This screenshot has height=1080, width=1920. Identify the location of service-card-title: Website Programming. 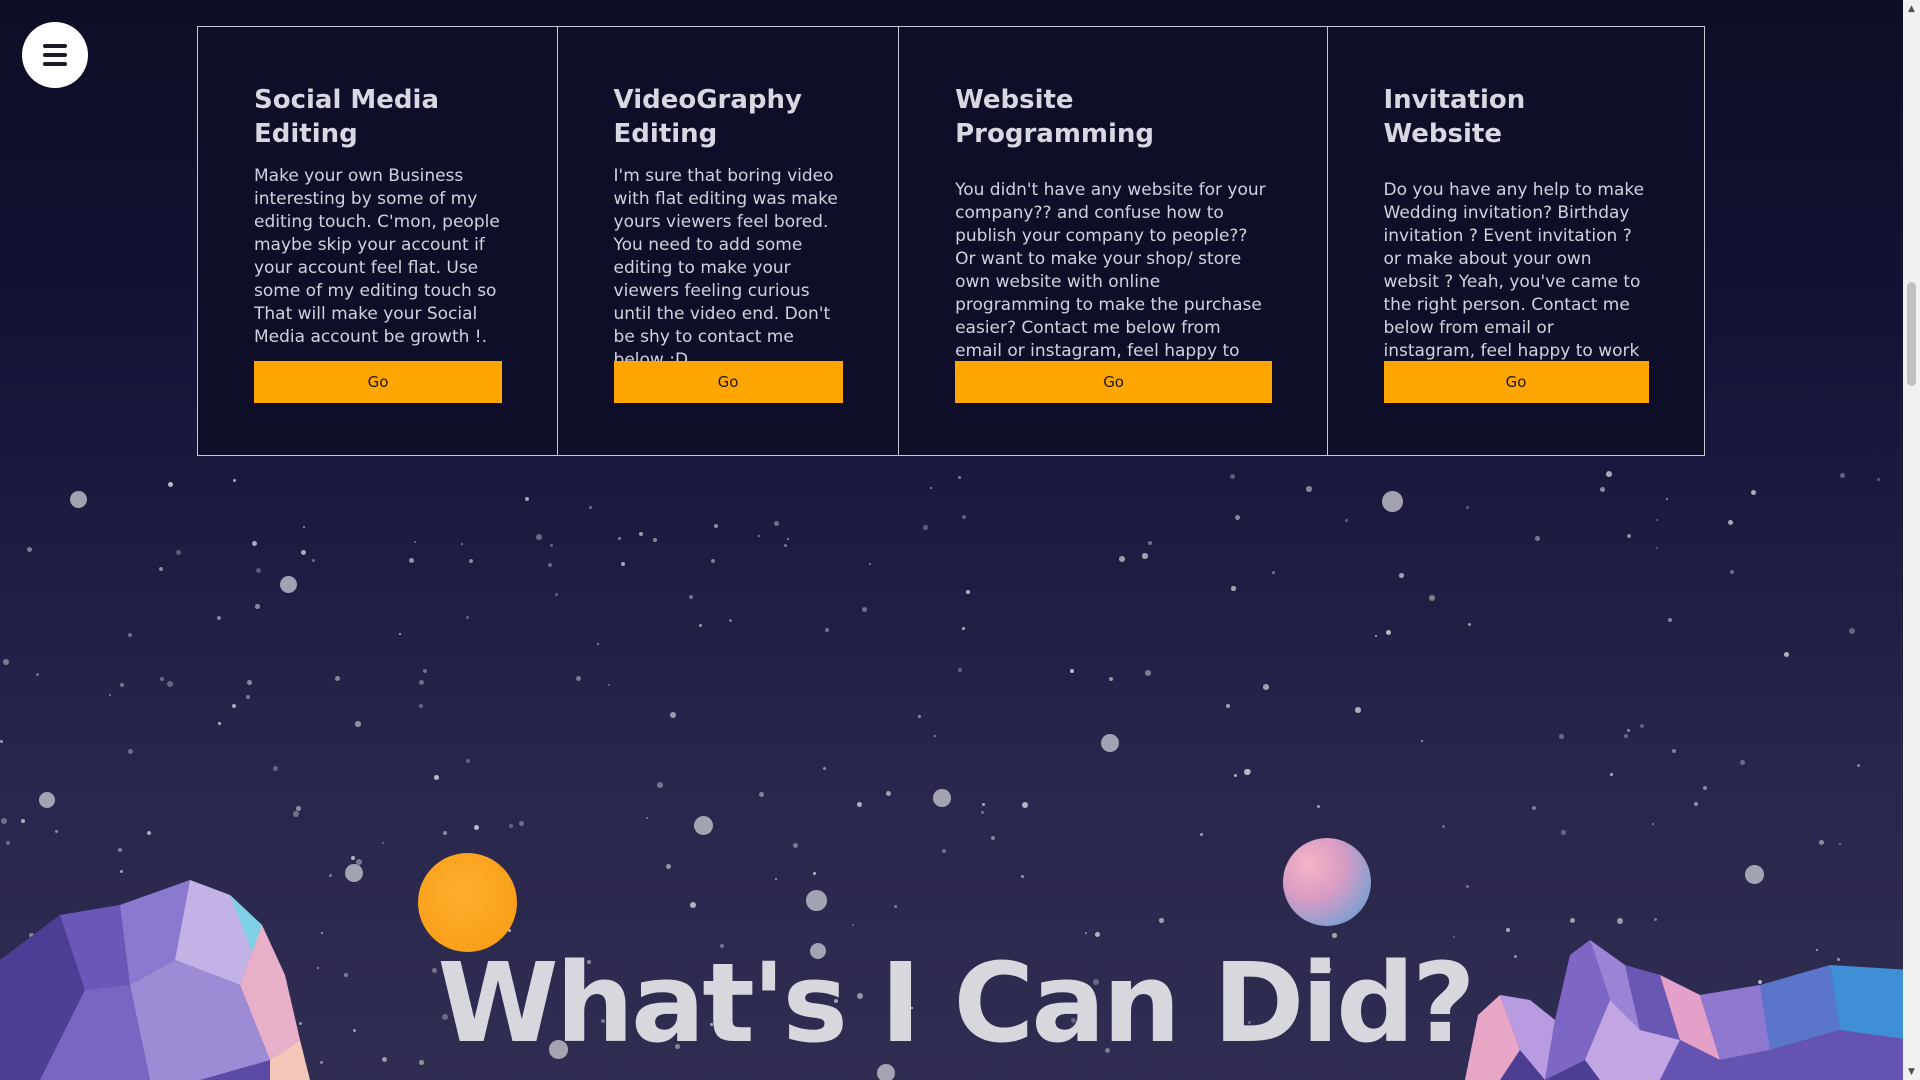
(1055, 117).